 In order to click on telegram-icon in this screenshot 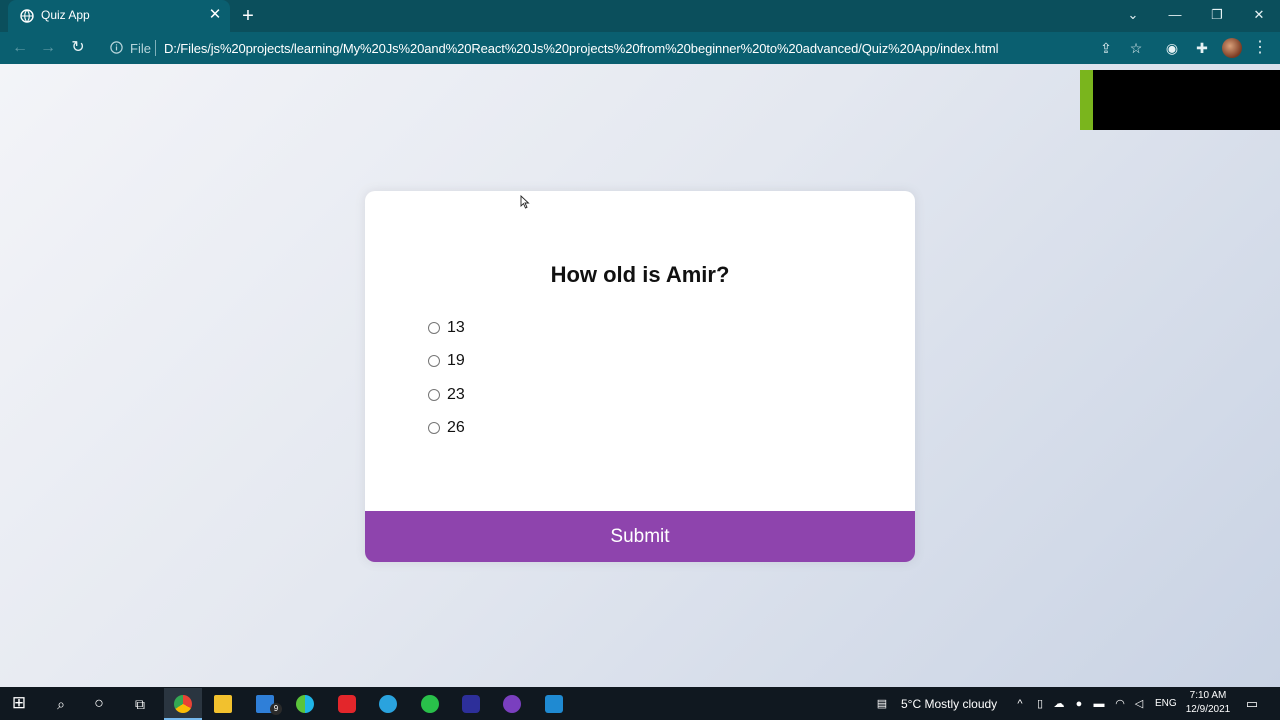, I will do `click(388, 704)`.